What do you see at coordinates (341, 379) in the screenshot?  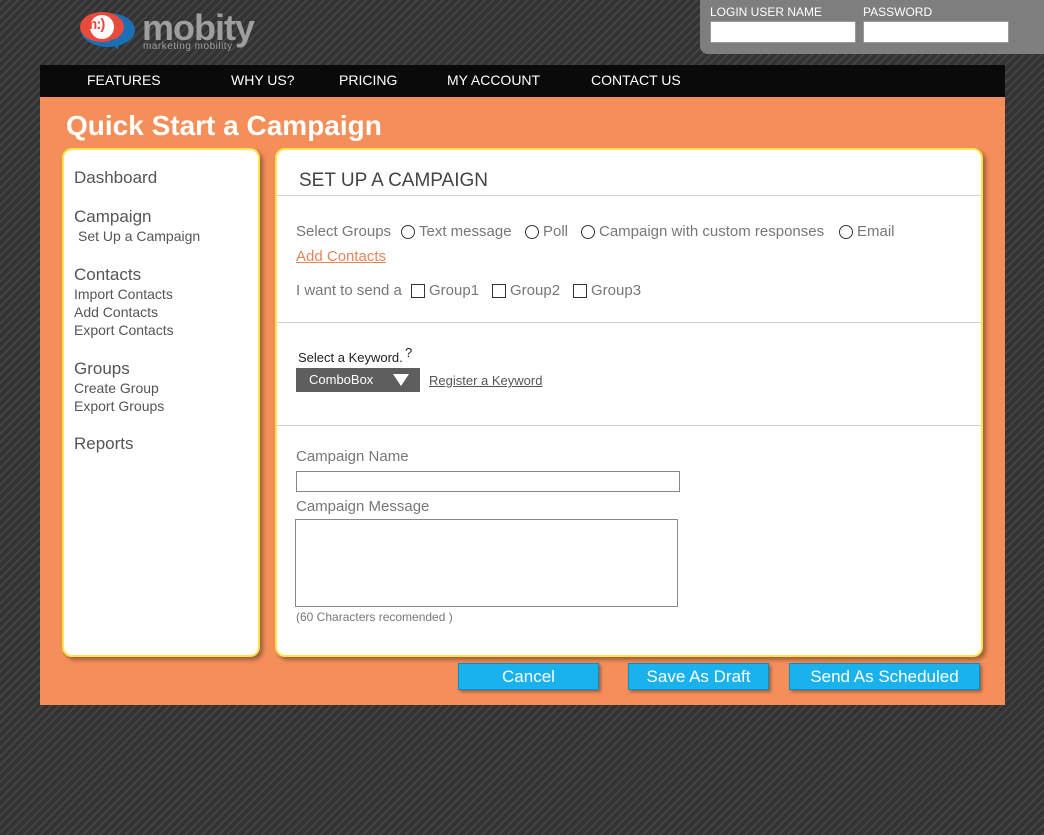 I see `keyword-combobox-value: ComboBox` at bounding box center [341, 379].